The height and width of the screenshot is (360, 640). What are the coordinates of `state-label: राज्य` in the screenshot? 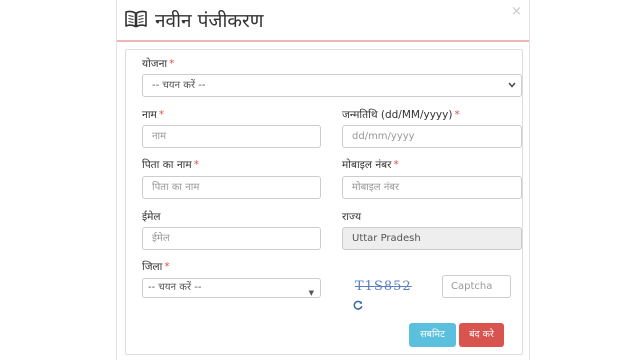 It's located at (352, 217).